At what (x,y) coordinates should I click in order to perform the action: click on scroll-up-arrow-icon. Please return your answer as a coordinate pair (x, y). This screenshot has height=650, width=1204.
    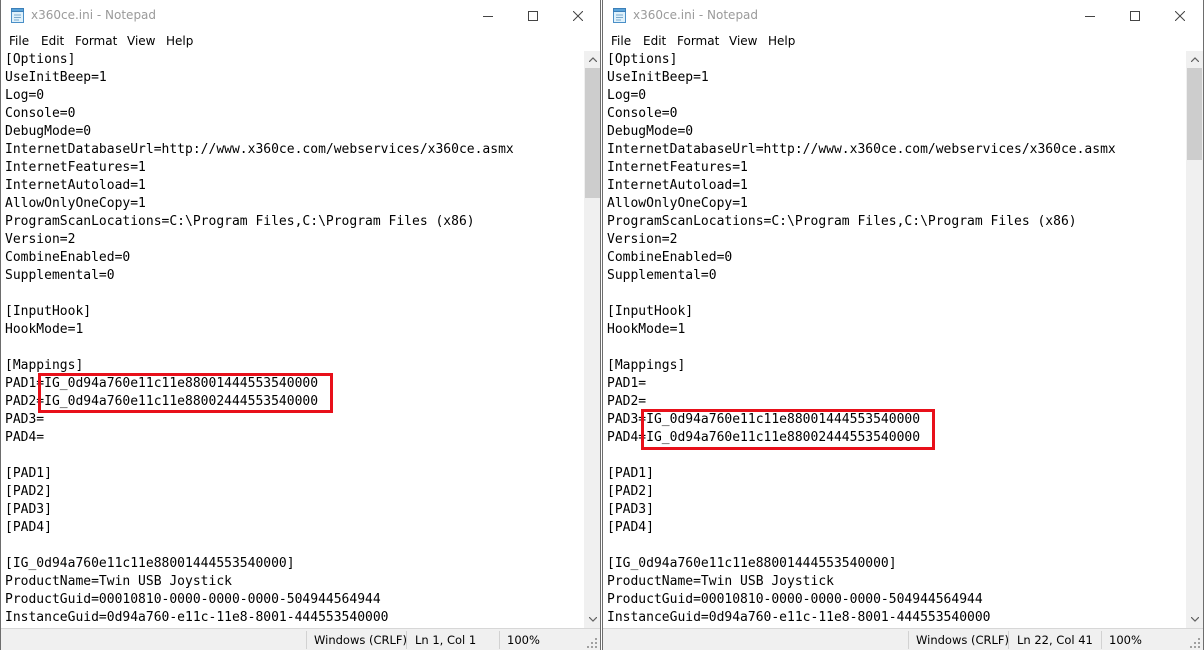
    Looking at the image, I should click on (1194, 59).